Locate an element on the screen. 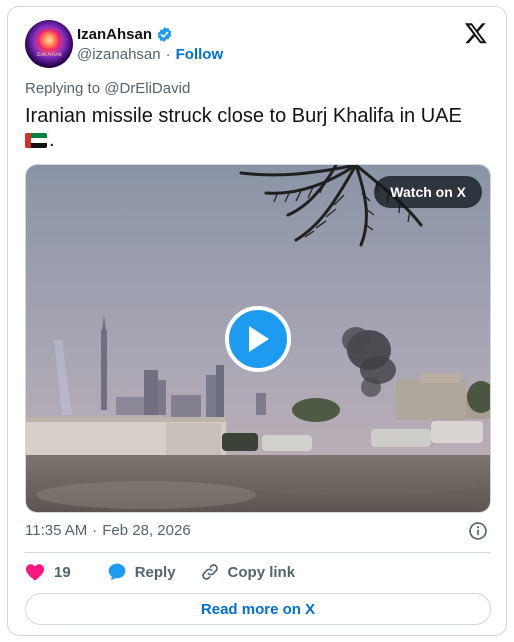 The width and height of the screenshot is (514, 642). watch-on-x-button: Watch on X is located at coordinates (428, 192).